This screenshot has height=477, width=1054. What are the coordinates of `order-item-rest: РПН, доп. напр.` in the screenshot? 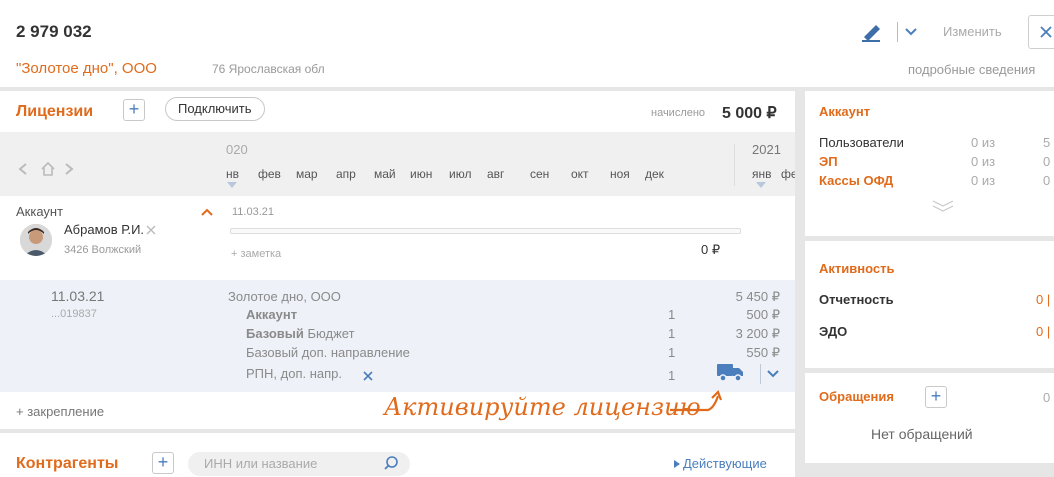 It's located at (294, 373).